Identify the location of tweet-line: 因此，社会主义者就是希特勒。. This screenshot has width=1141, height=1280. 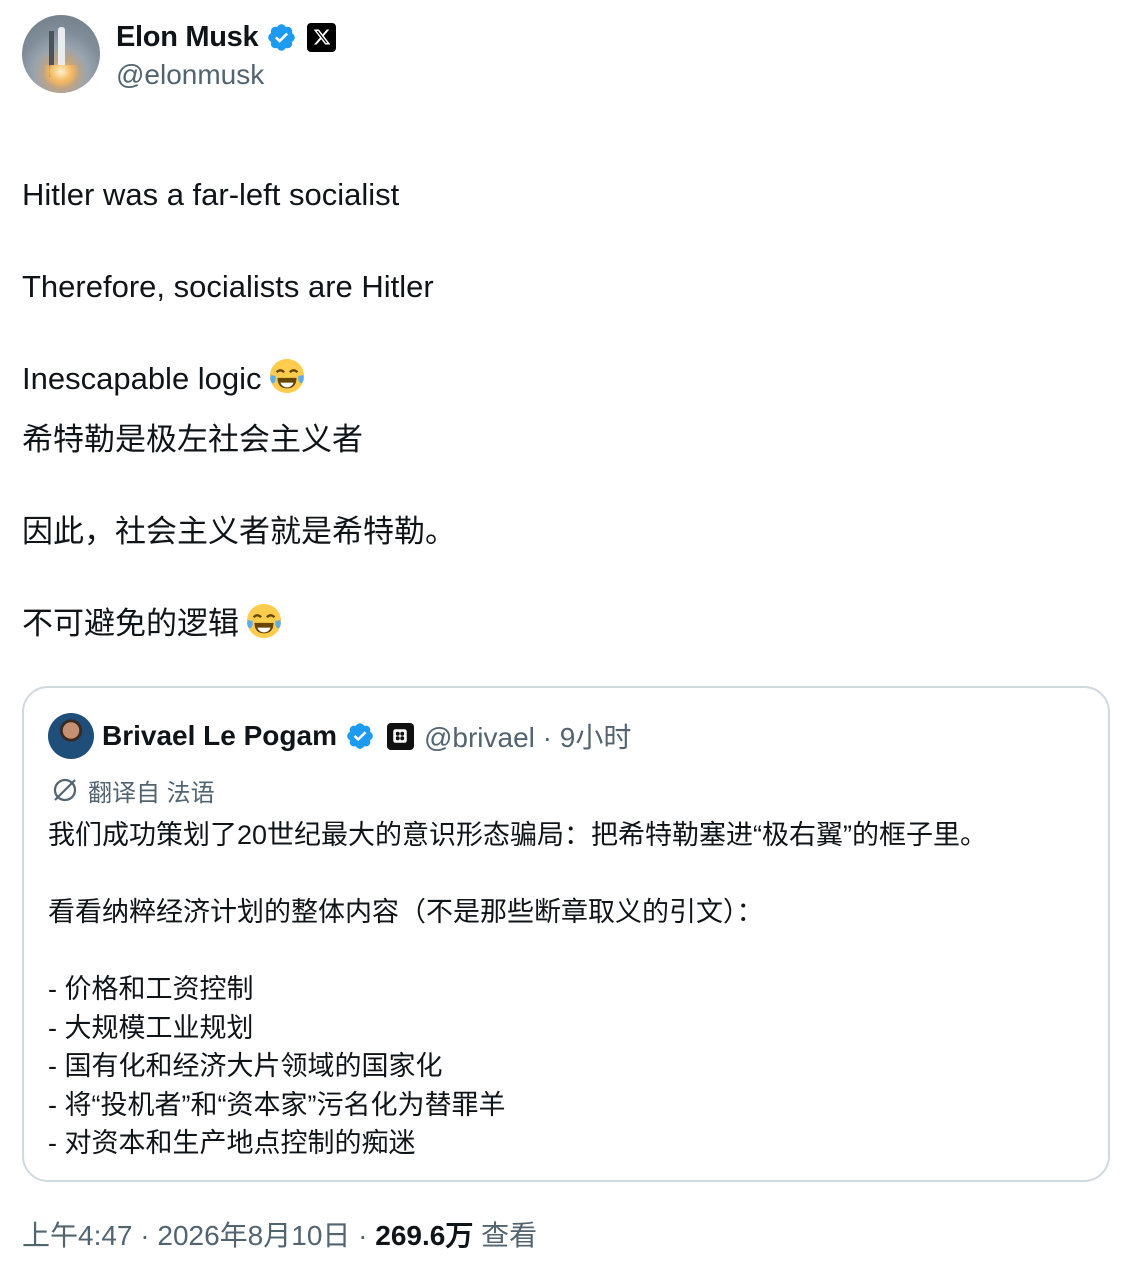
(239, 531).